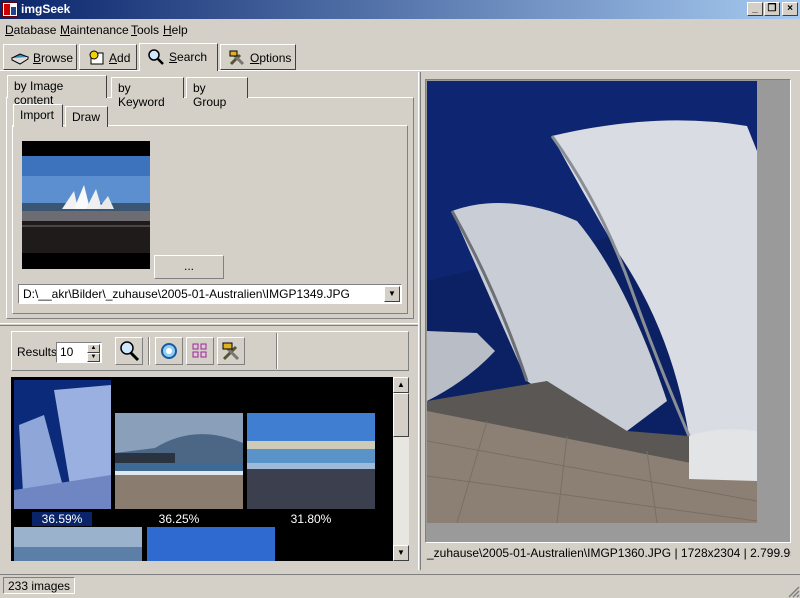  What do you see at coordinates (96, 57) in the screenshot?
I see `add-star-icon` at bounding box center [96, 57].